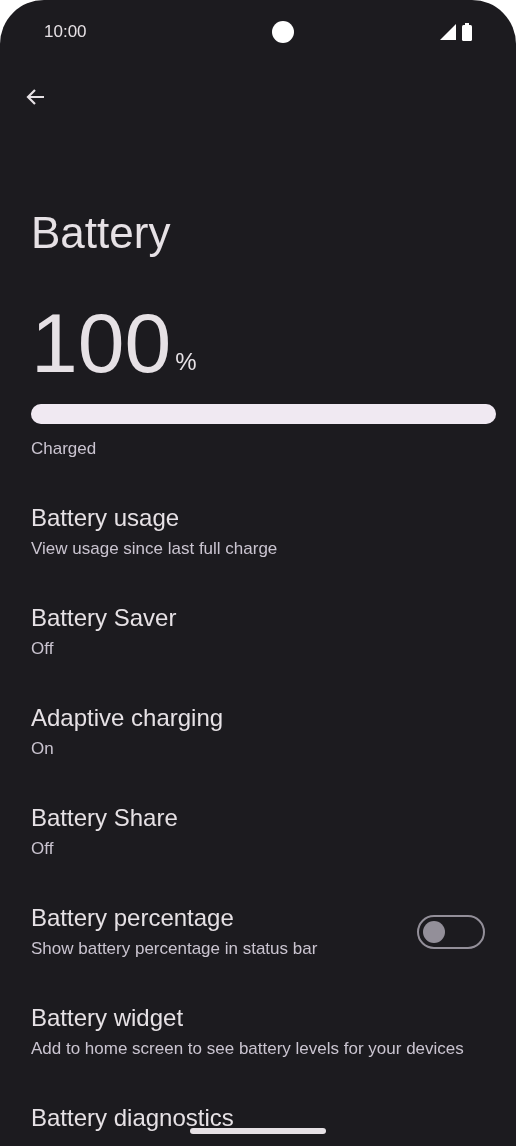  I want to click on setting-summary: Show battery percentage in status bar, so click(174, 949).